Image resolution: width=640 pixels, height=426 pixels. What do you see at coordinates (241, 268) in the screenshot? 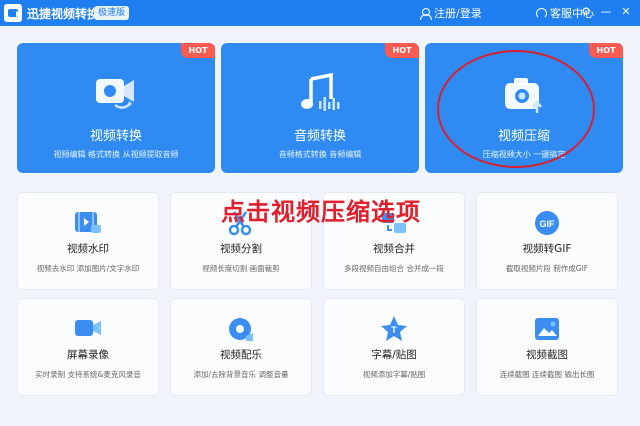
I see `tool-desc: 视频长度切割 画面裁剪` at bounding box center [241, 268].